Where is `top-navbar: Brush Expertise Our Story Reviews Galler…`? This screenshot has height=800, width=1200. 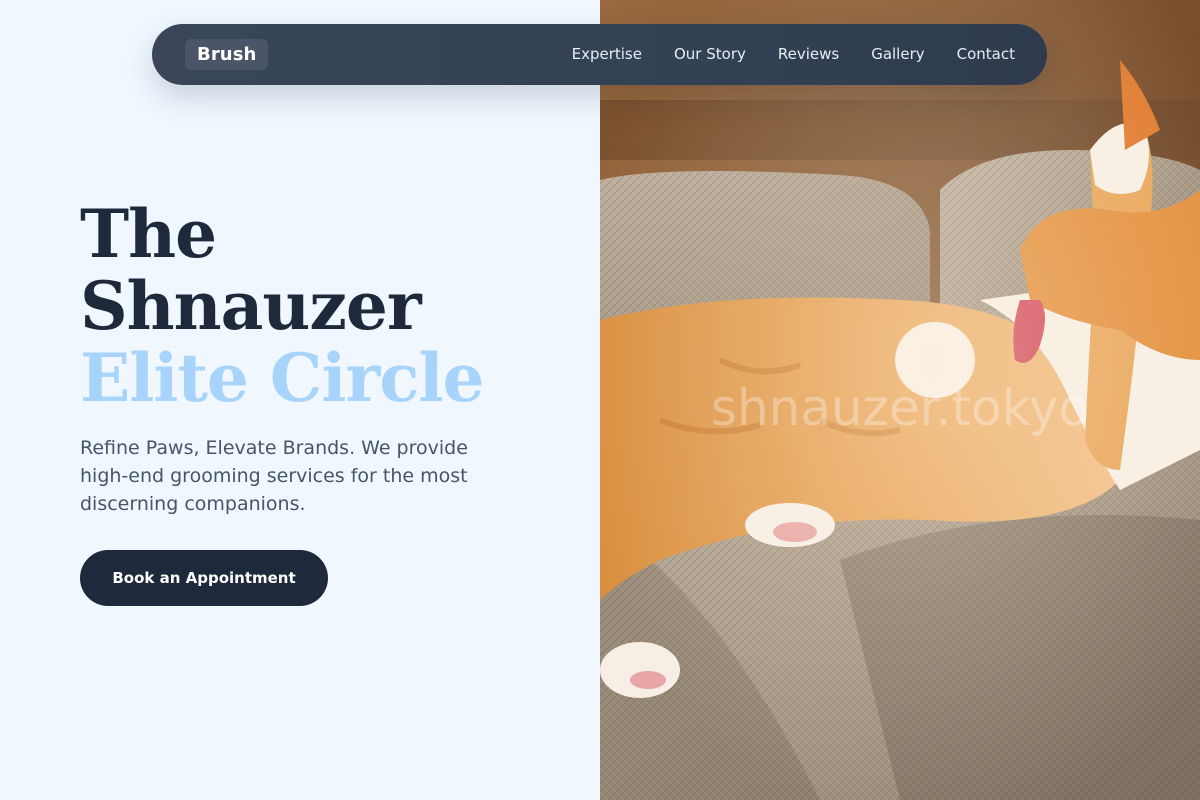 top-navbar: Brush Expertise Our Story Reviews Galler… is located at coordinates (599, 54).